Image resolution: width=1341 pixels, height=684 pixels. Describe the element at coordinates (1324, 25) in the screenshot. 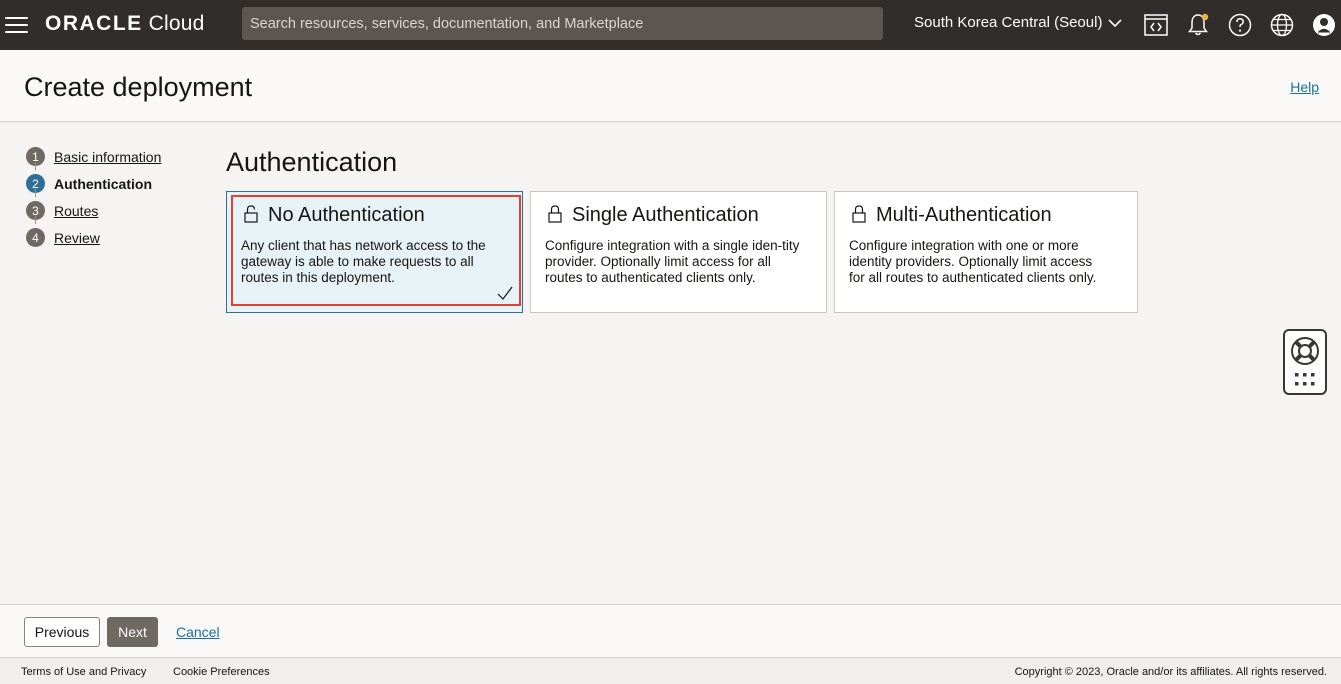

I see `user-profile-icon` at that location.